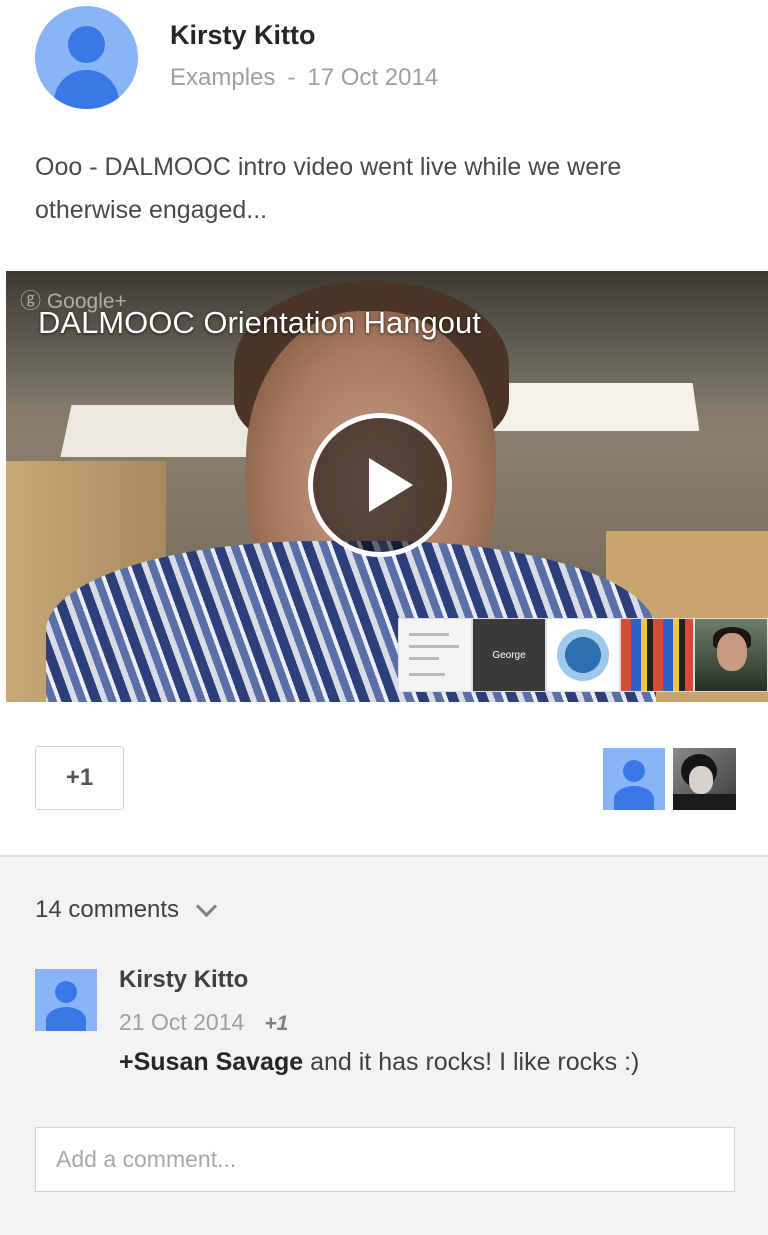 This screenshot has height=1235, width=768. I want to click on comment-date: 21 Oct 2014, so click(181, 1022).